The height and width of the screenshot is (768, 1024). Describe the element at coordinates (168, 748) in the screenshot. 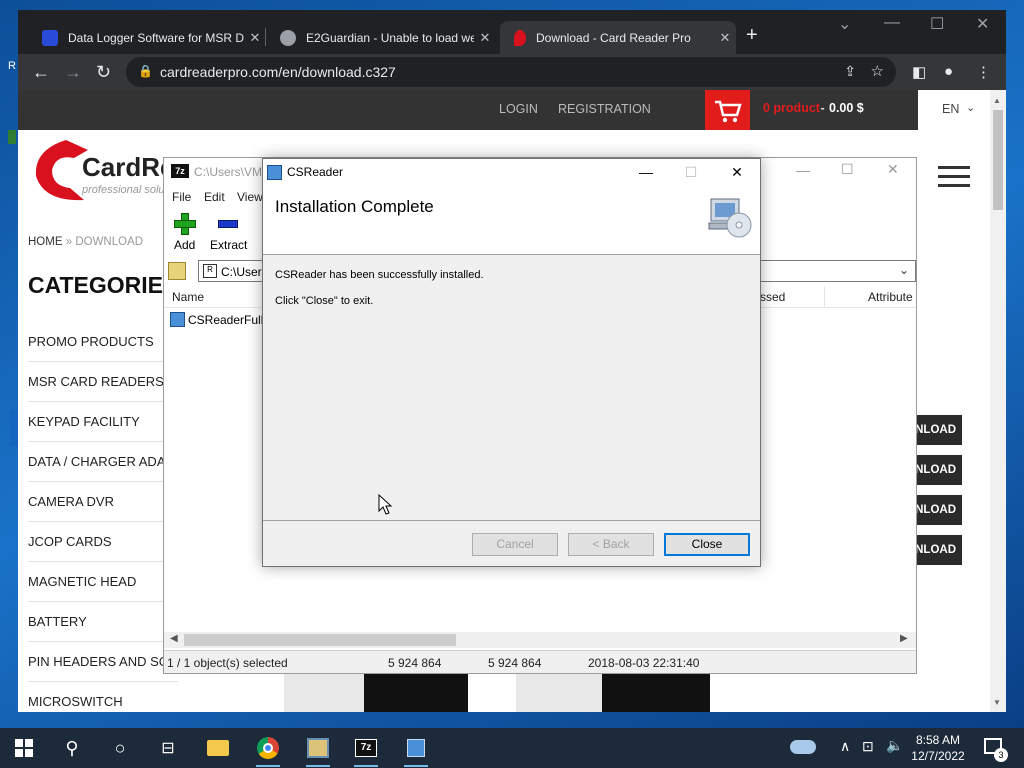

I see `task-view-icon: ⊟` at that location.